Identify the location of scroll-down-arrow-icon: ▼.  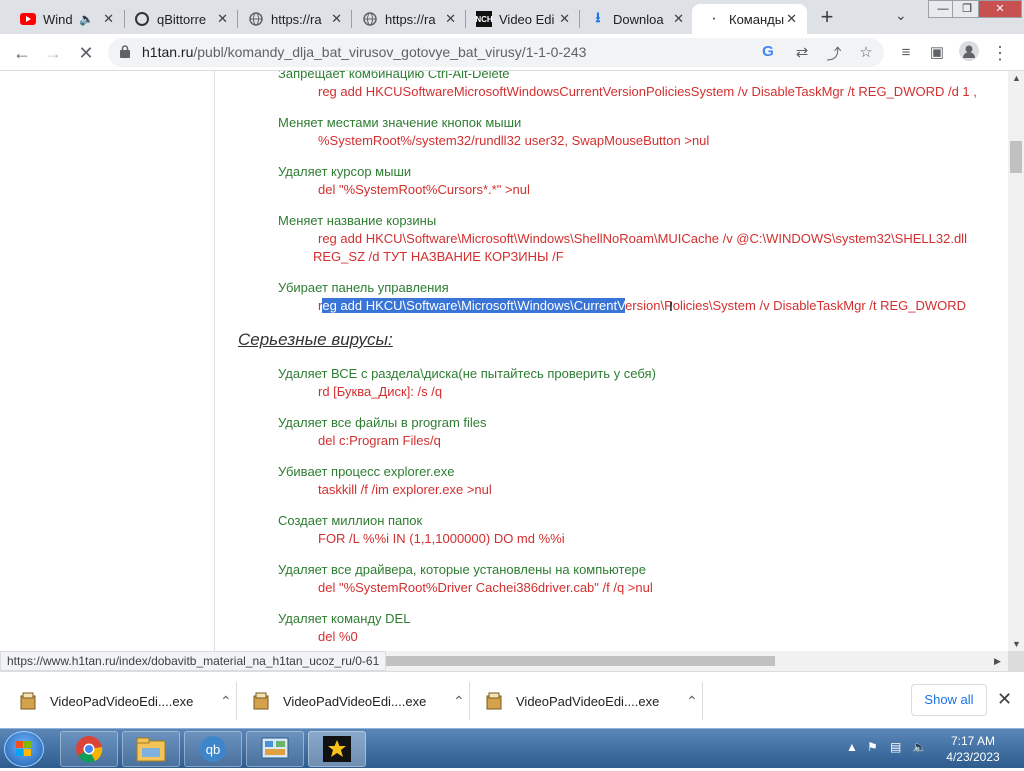
(1016, 644).